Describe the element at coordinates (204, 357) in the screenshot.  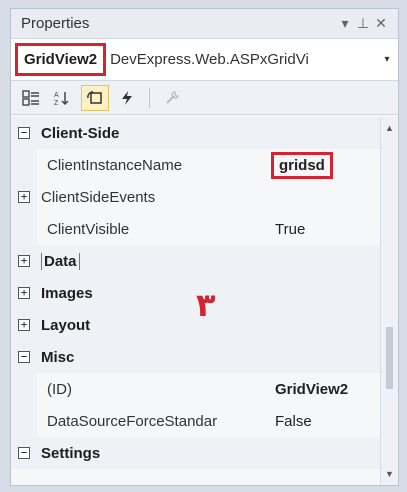
I see `category-misc: − Misc` at that location.